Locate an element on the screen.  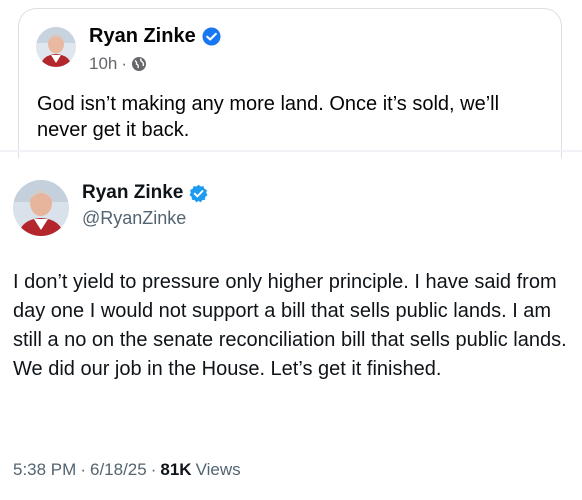
views-count: 81K is located at coordinates (176, 469).